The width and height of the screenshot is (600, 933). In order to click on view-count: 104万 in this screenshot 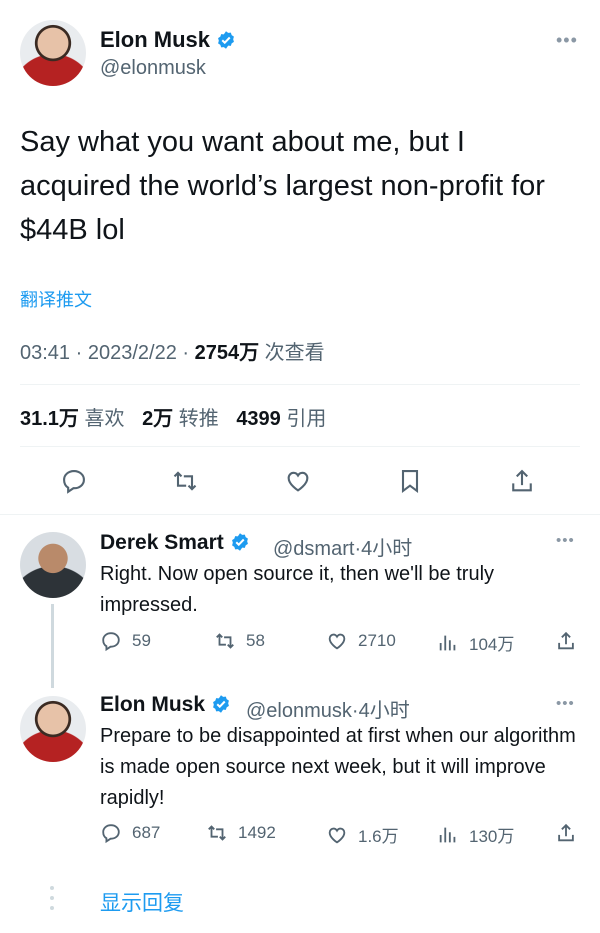, I will do `click(475, 642)`.